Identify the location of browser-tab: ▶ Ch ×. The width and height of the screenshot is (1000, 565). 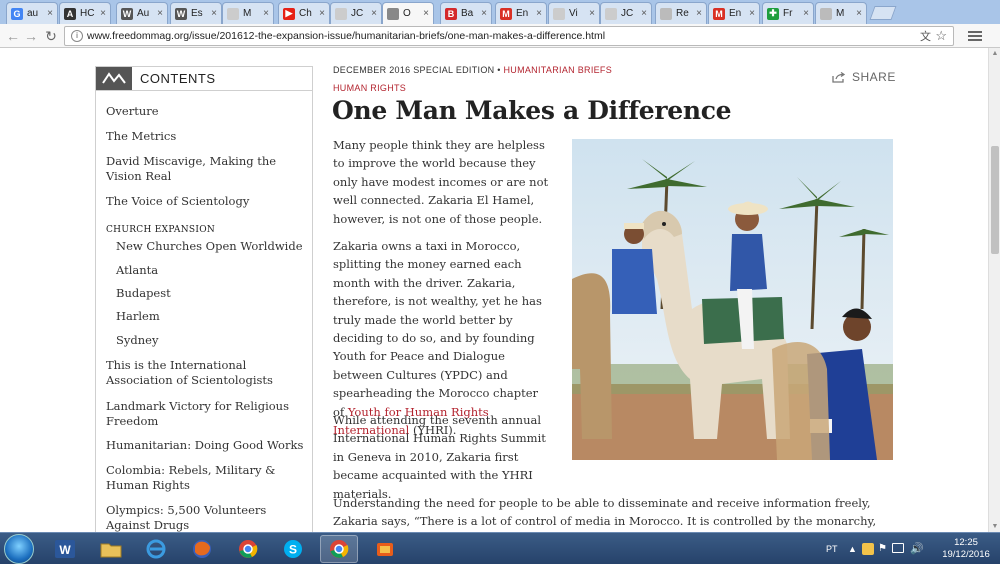
(304, 13).